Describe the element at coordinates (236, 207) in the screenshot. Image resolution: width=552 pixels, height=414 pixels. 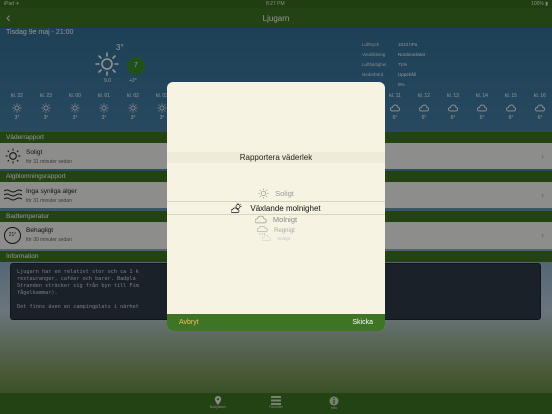
I see `partly-cloudy-icon` at that location.